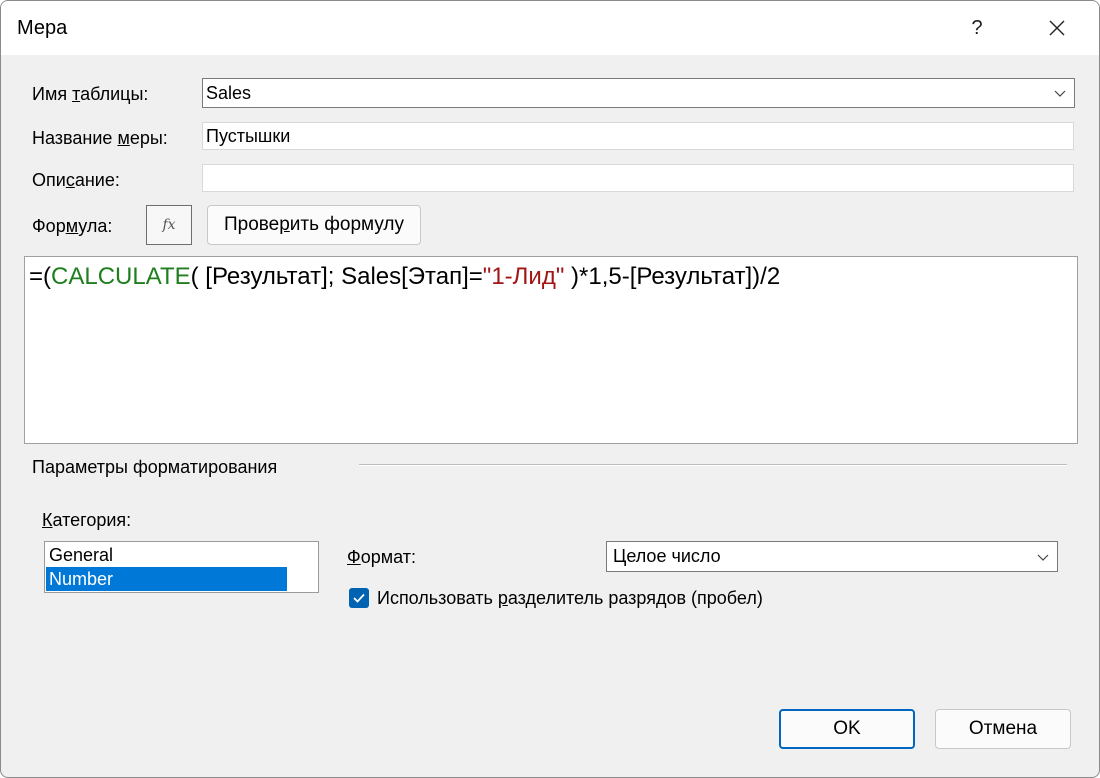 The height and width of the screenshot is (778, 1100). I want to click on cancel-button: Отмена, so click(1003, 729).